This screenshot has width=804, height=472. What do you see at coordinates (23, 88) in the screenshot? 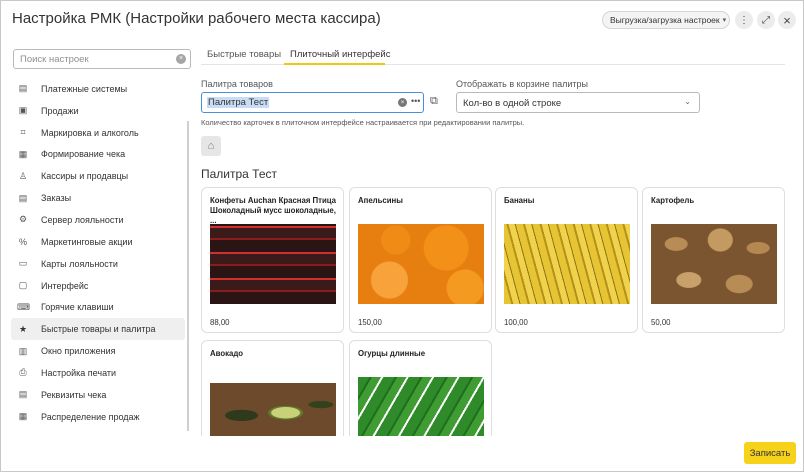
I see `payment-systems-icon: ▤` at bounding box center [23, 88].